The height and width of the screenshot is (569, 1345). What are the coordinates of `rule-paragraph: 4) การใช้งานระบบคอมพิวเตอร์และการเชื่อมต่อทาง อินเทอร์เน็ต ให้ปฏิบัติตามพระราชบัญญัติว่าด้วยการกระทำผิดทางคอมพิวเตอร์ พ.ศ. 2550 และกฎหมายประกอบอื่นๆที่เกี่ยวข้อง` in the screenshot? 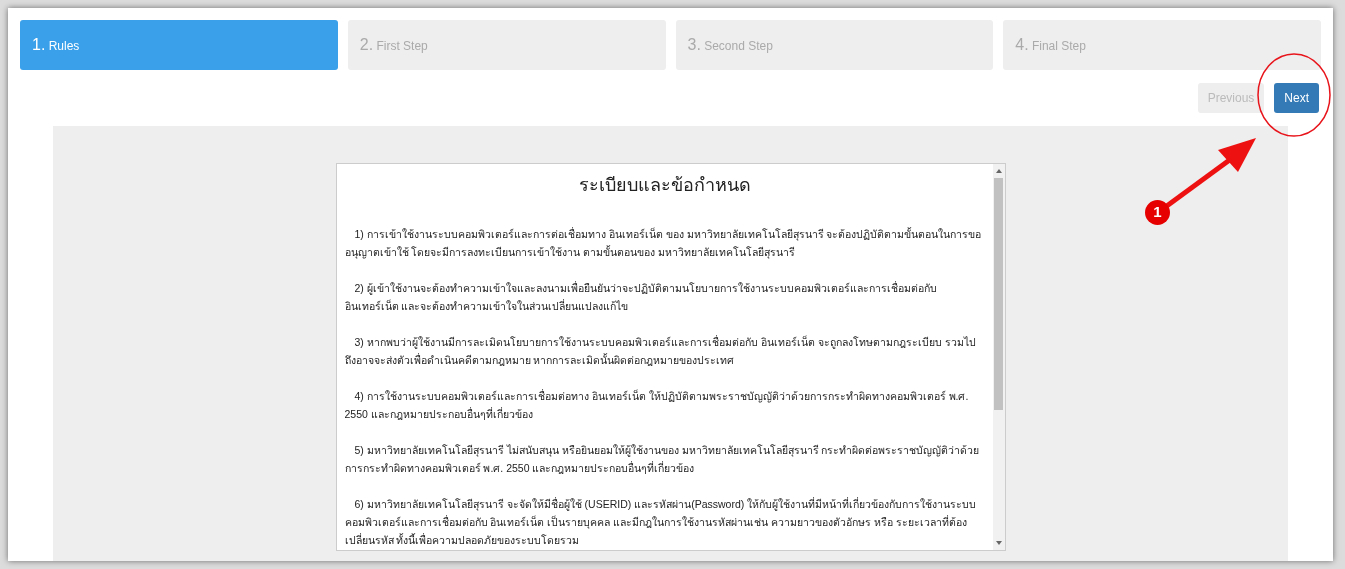 It's located at (657, 405).